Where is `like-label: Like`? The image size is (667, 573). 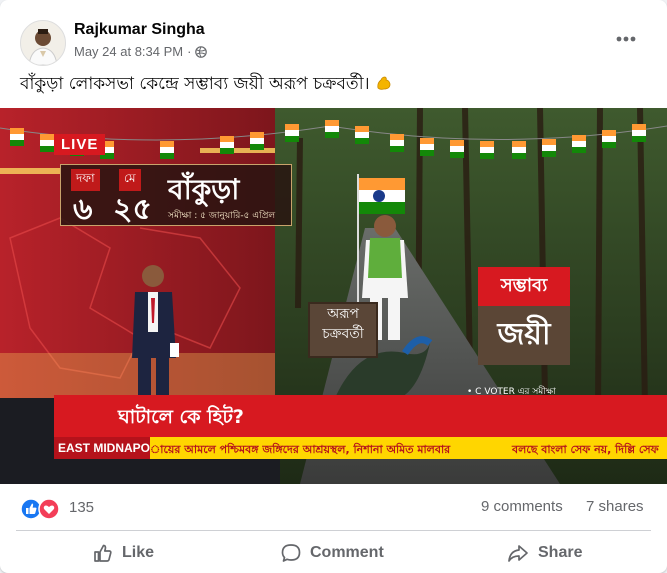 like-label: Like is located at coordinates (138, 552).